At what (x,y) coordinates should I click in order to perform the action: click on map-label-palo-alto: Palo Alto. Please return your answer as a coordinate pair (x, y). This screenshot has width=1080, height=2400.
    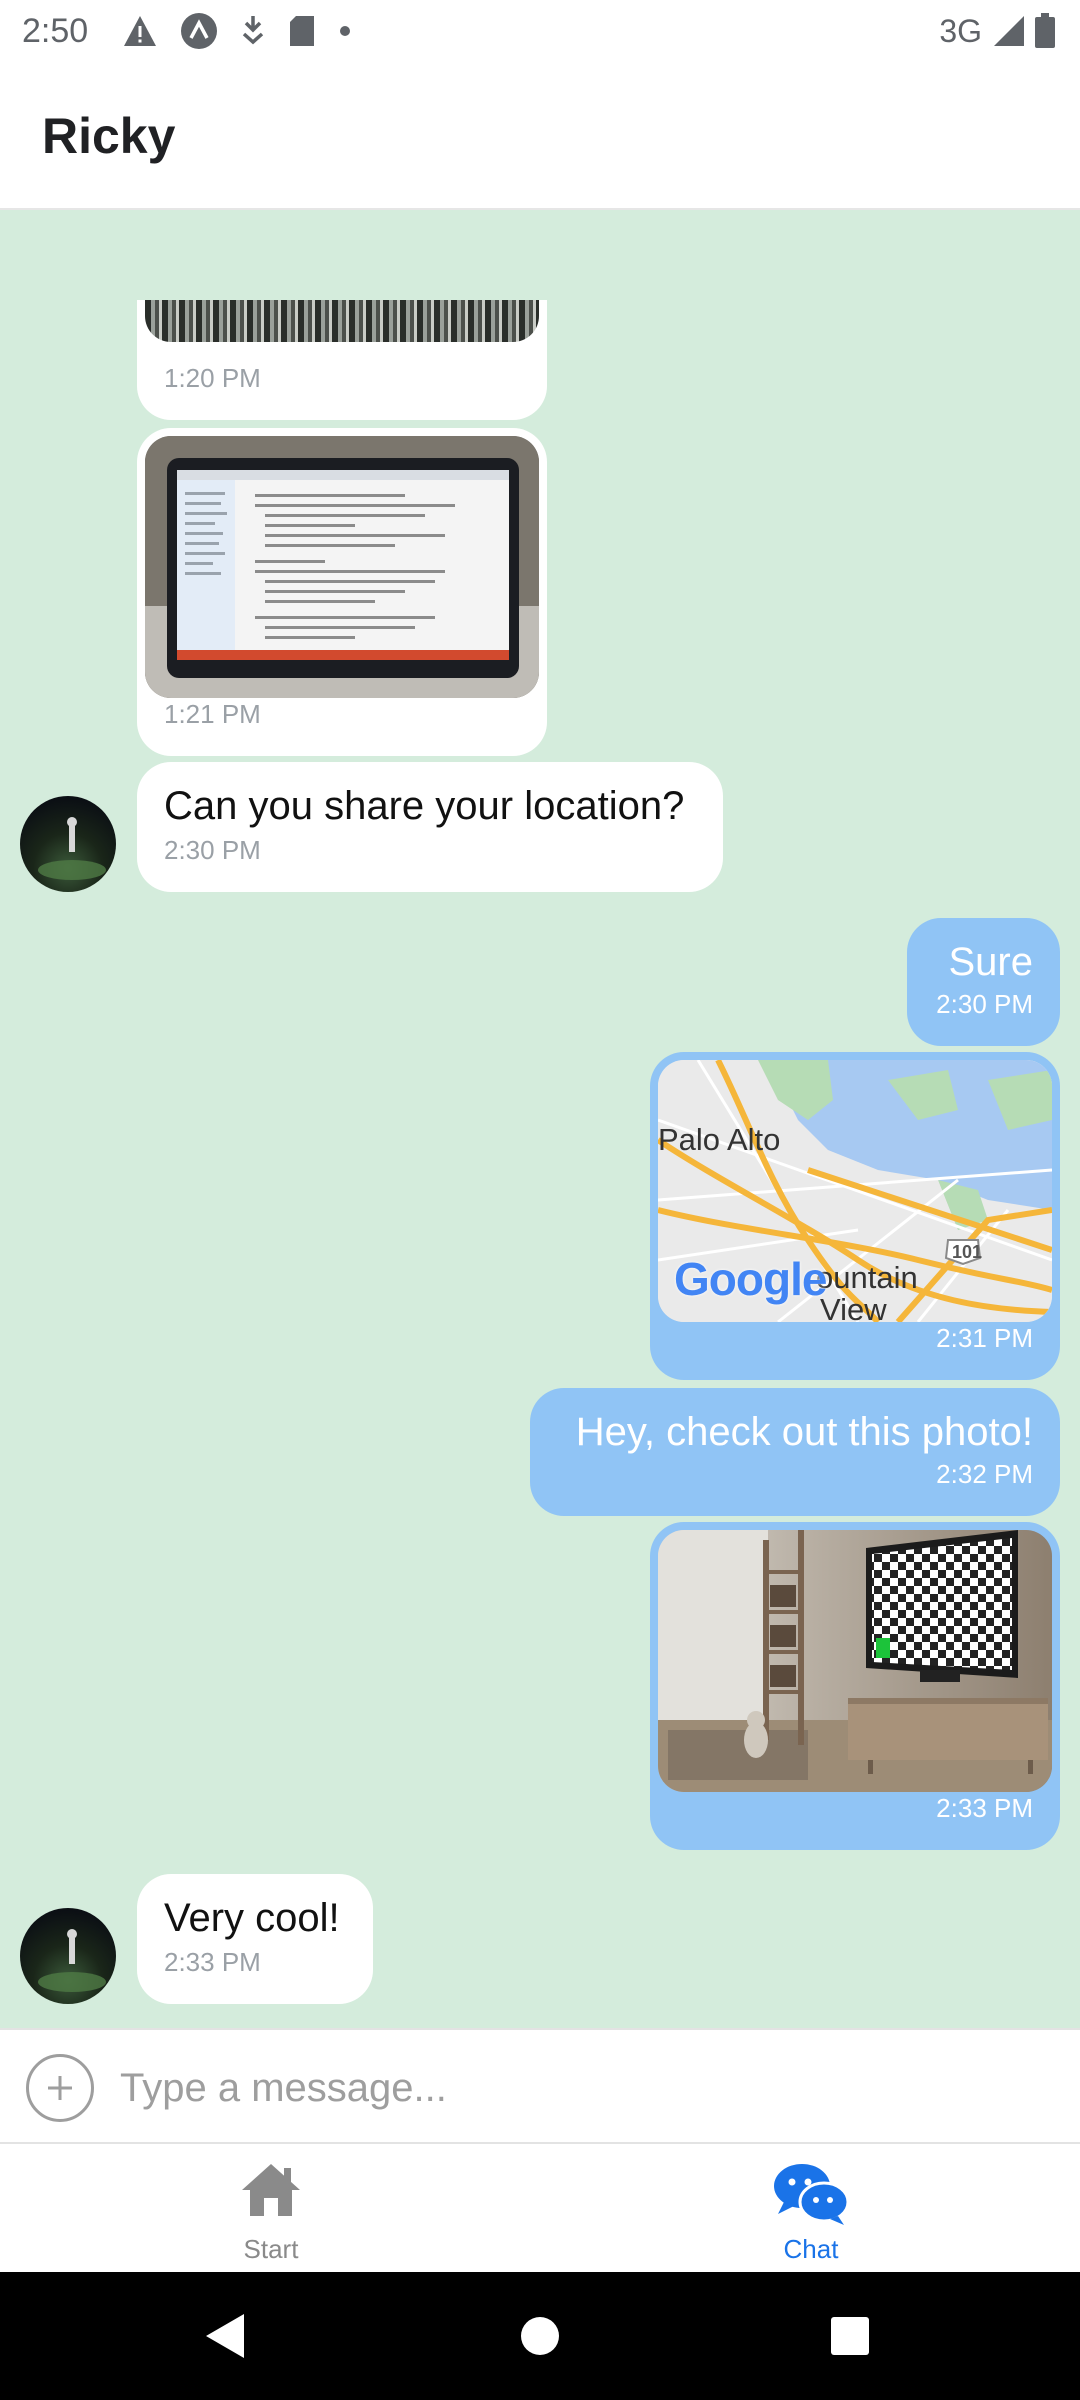
    Looking at the image, I should click on (719, 1139).